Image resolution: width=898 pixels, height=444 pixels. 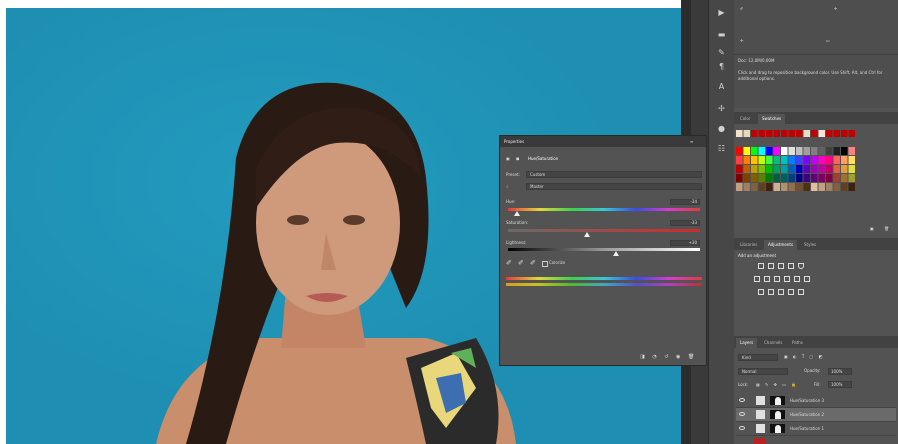 I want to click on blend-mode-select: Normal, so click(x=763, y=371).